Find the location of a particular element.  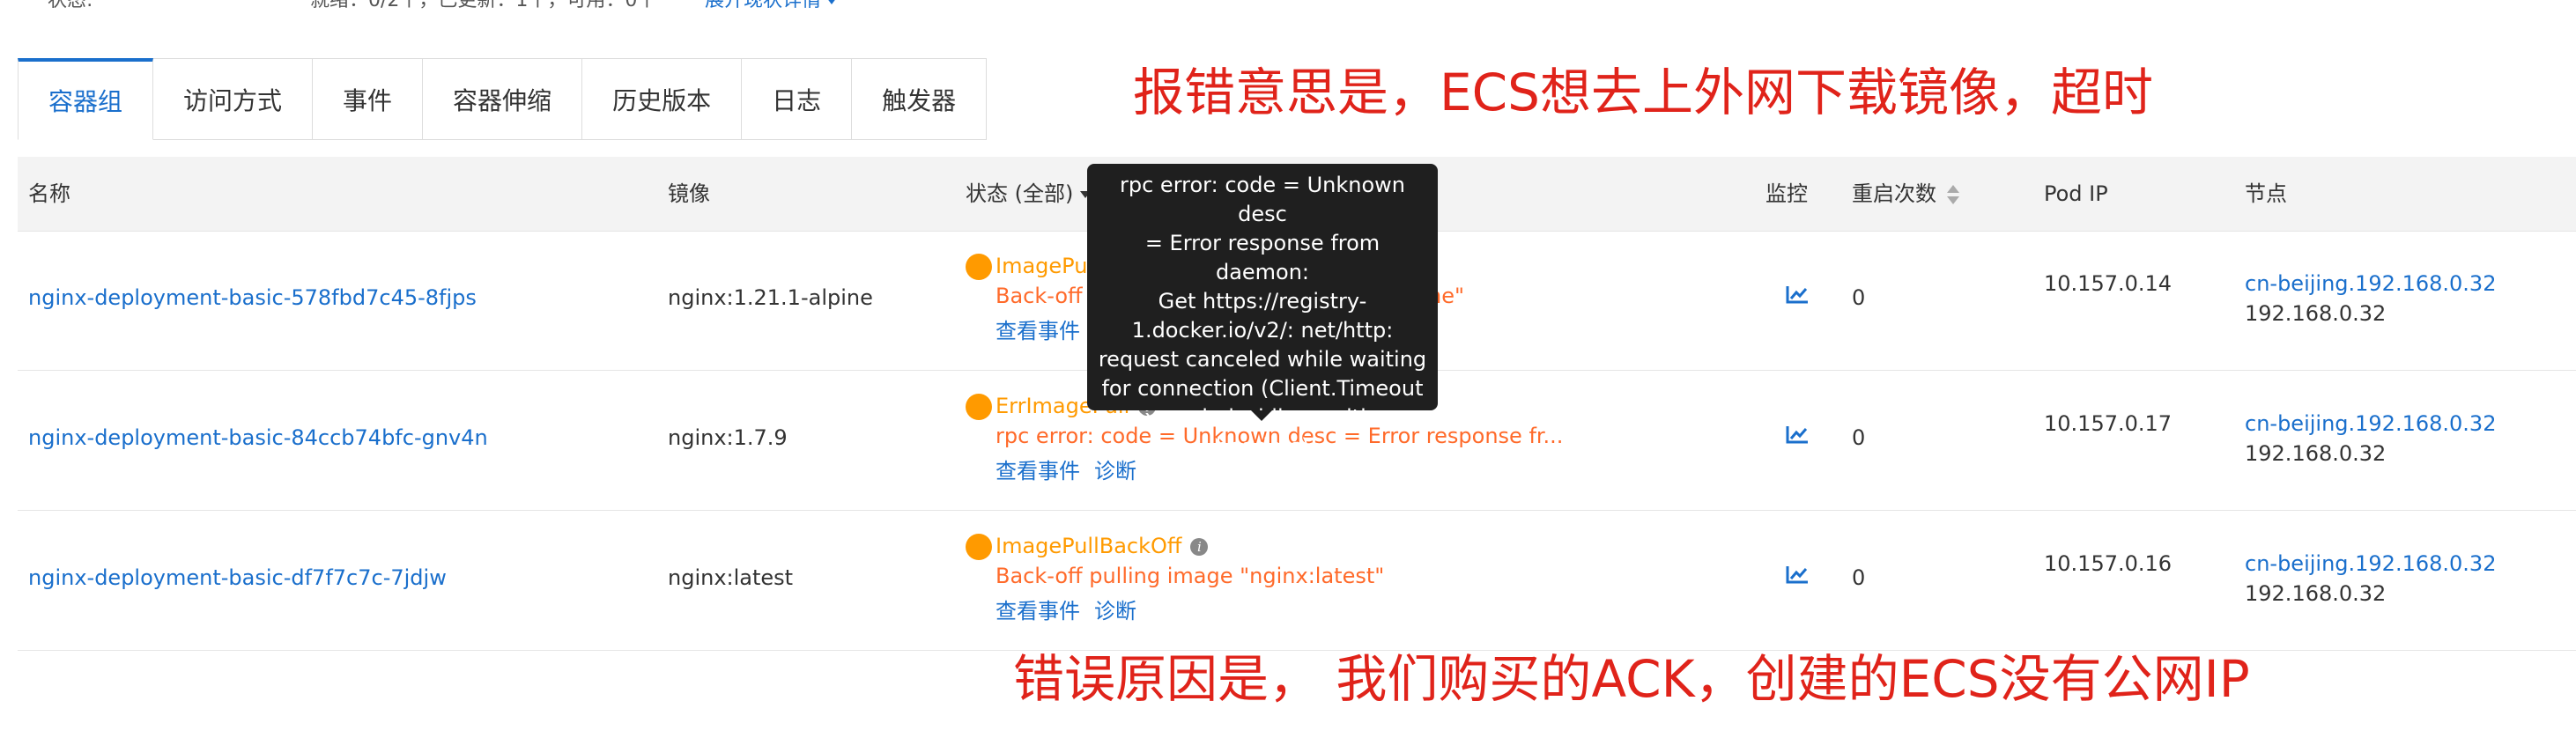

tab-access: 访问方式 is located at coordinates (234, 99).